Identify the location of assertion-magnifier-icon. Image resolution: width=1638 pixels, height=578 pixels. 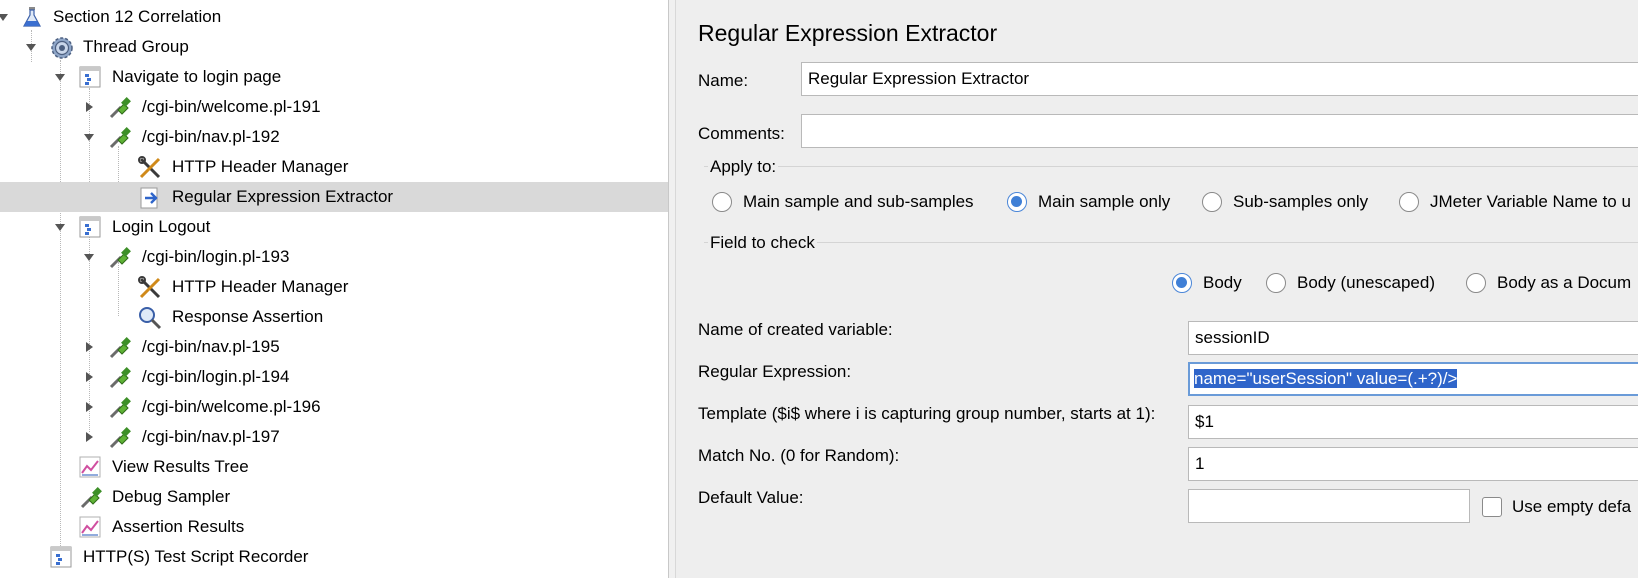
(149, 317).